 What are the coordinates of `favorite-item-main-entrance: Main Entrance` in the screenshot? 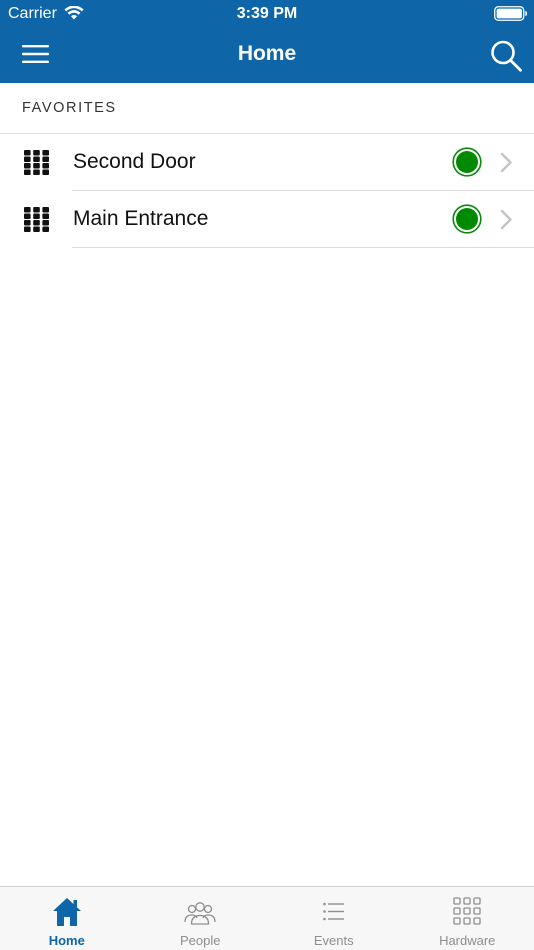 It's located at (267, 219).